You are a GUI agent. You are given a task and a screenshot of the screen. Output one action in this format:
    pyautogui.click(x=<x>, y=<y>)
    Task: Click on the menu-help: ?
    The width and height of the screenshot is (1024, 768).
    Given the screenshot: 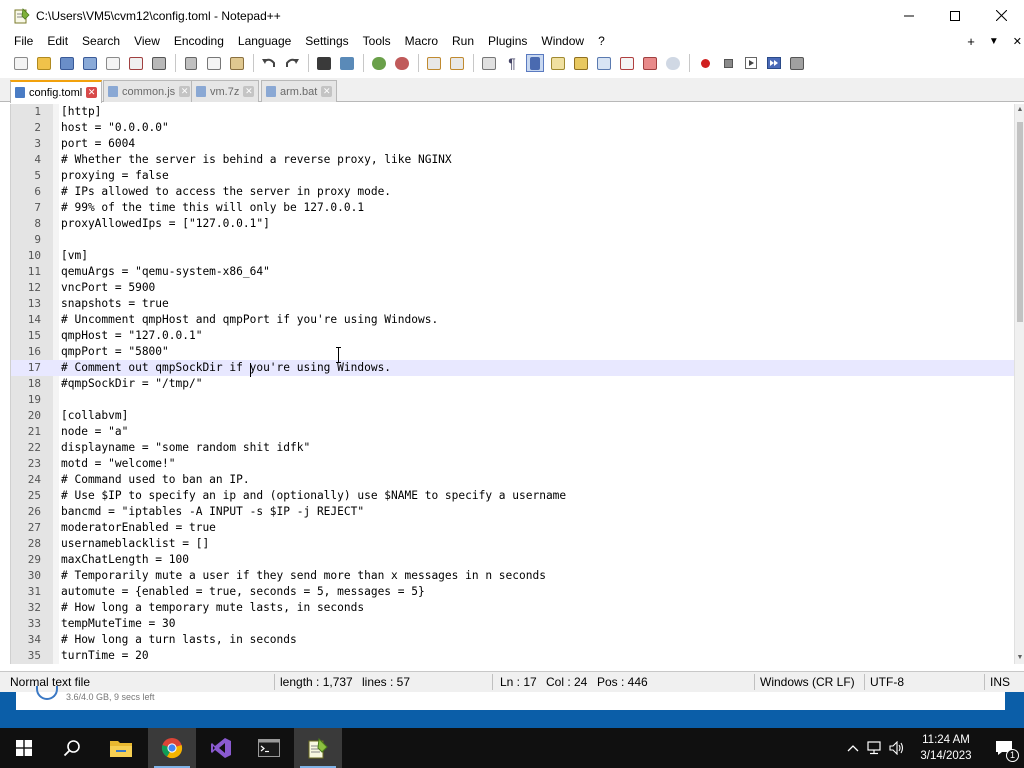 What is the action you would take?
    pyautogui.click(x=601, y=41)
    